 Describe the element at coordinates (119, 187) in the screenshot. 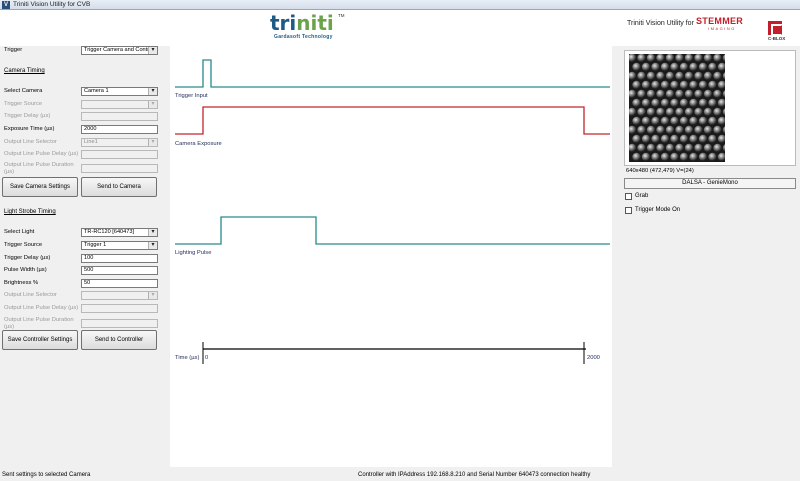

I see `send-to-camera-button: Send to Camera` at that location.